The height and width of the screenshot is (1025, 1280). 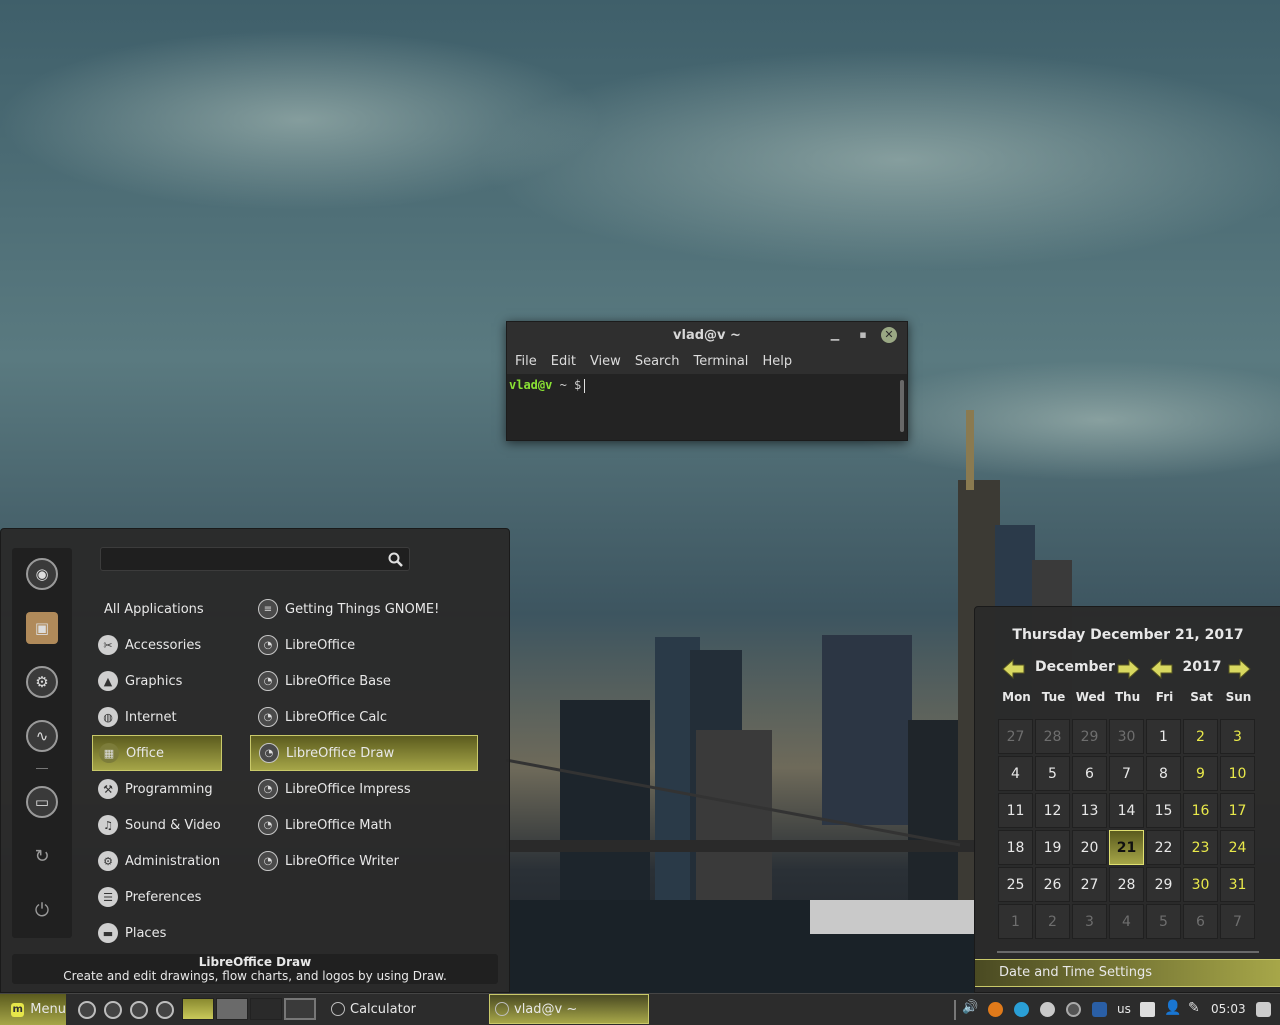 What do you see at coordinates (970, 1007) in the screenshot?
I see `volume-icon: 🔊` at bounding box center [970, 1007].